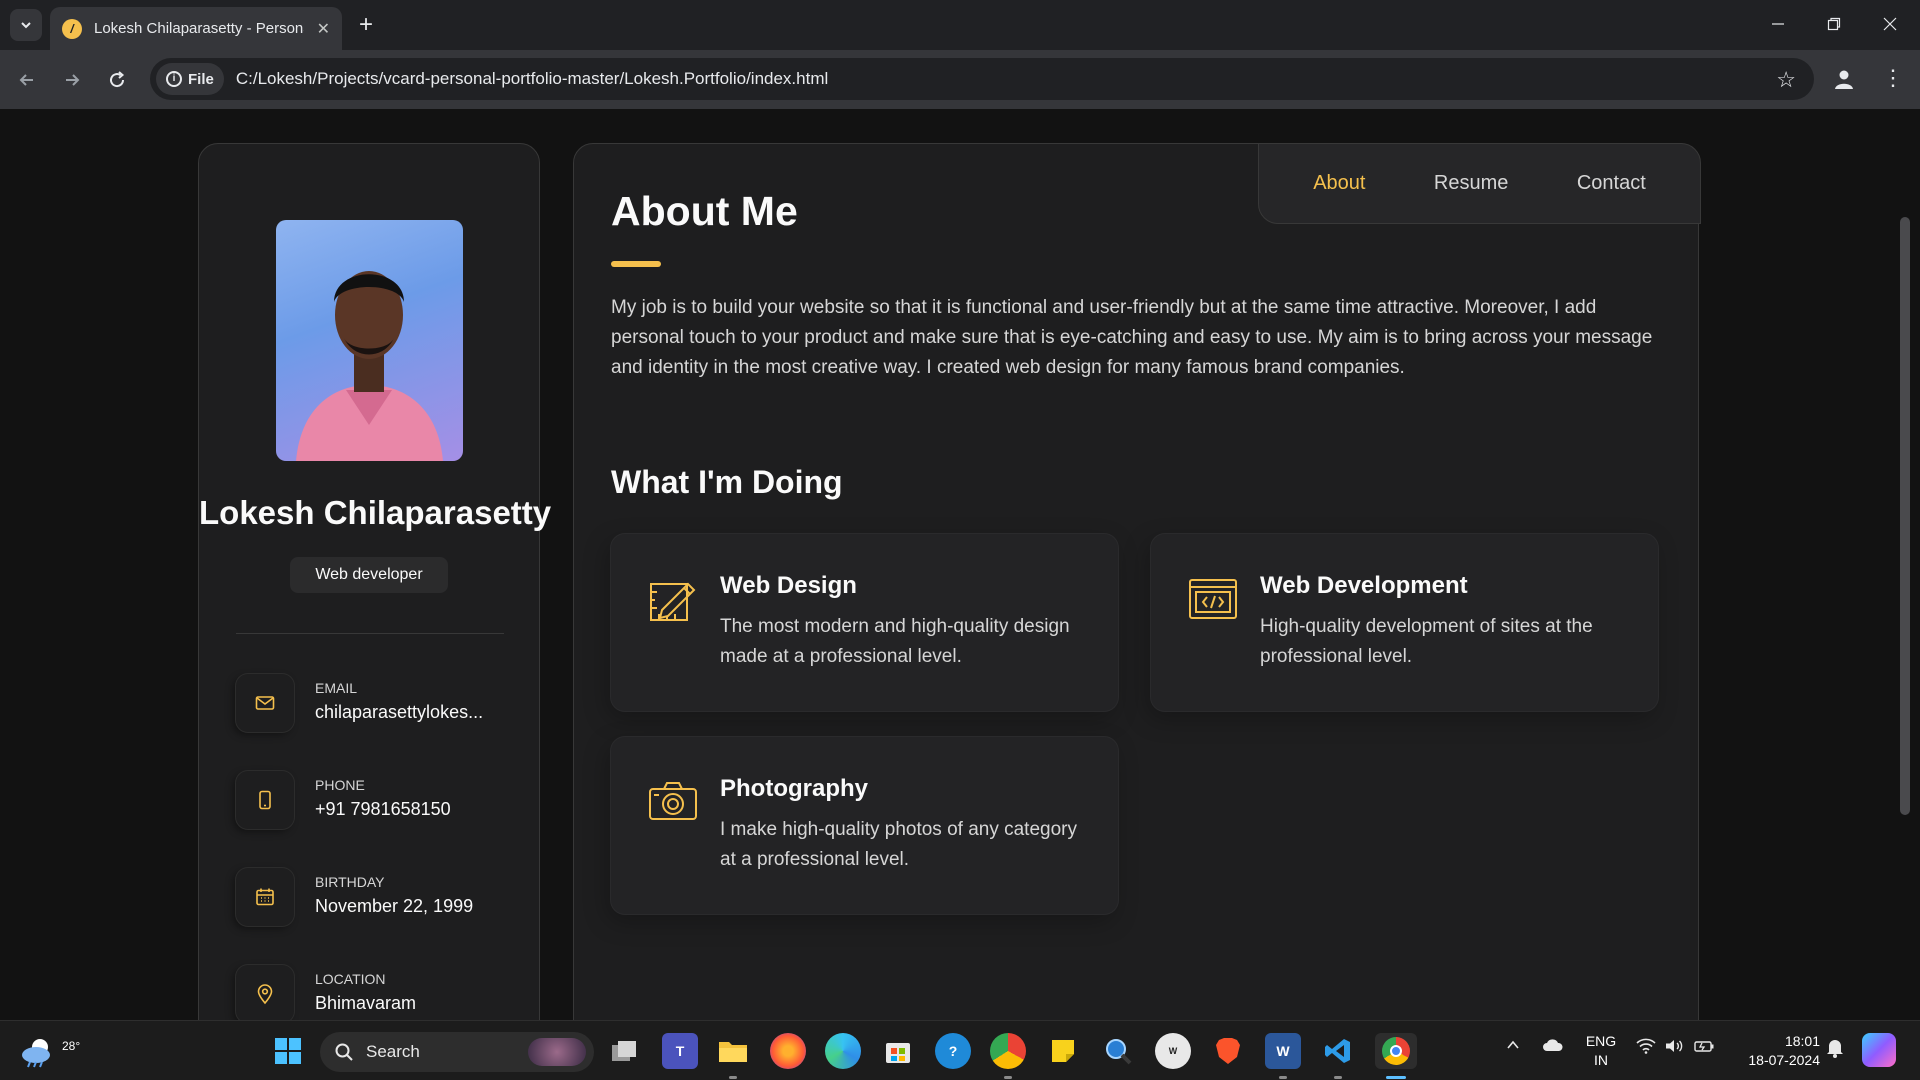 The image size is (1920, 1080). I want to click on reload-icon, so click(117, 79).